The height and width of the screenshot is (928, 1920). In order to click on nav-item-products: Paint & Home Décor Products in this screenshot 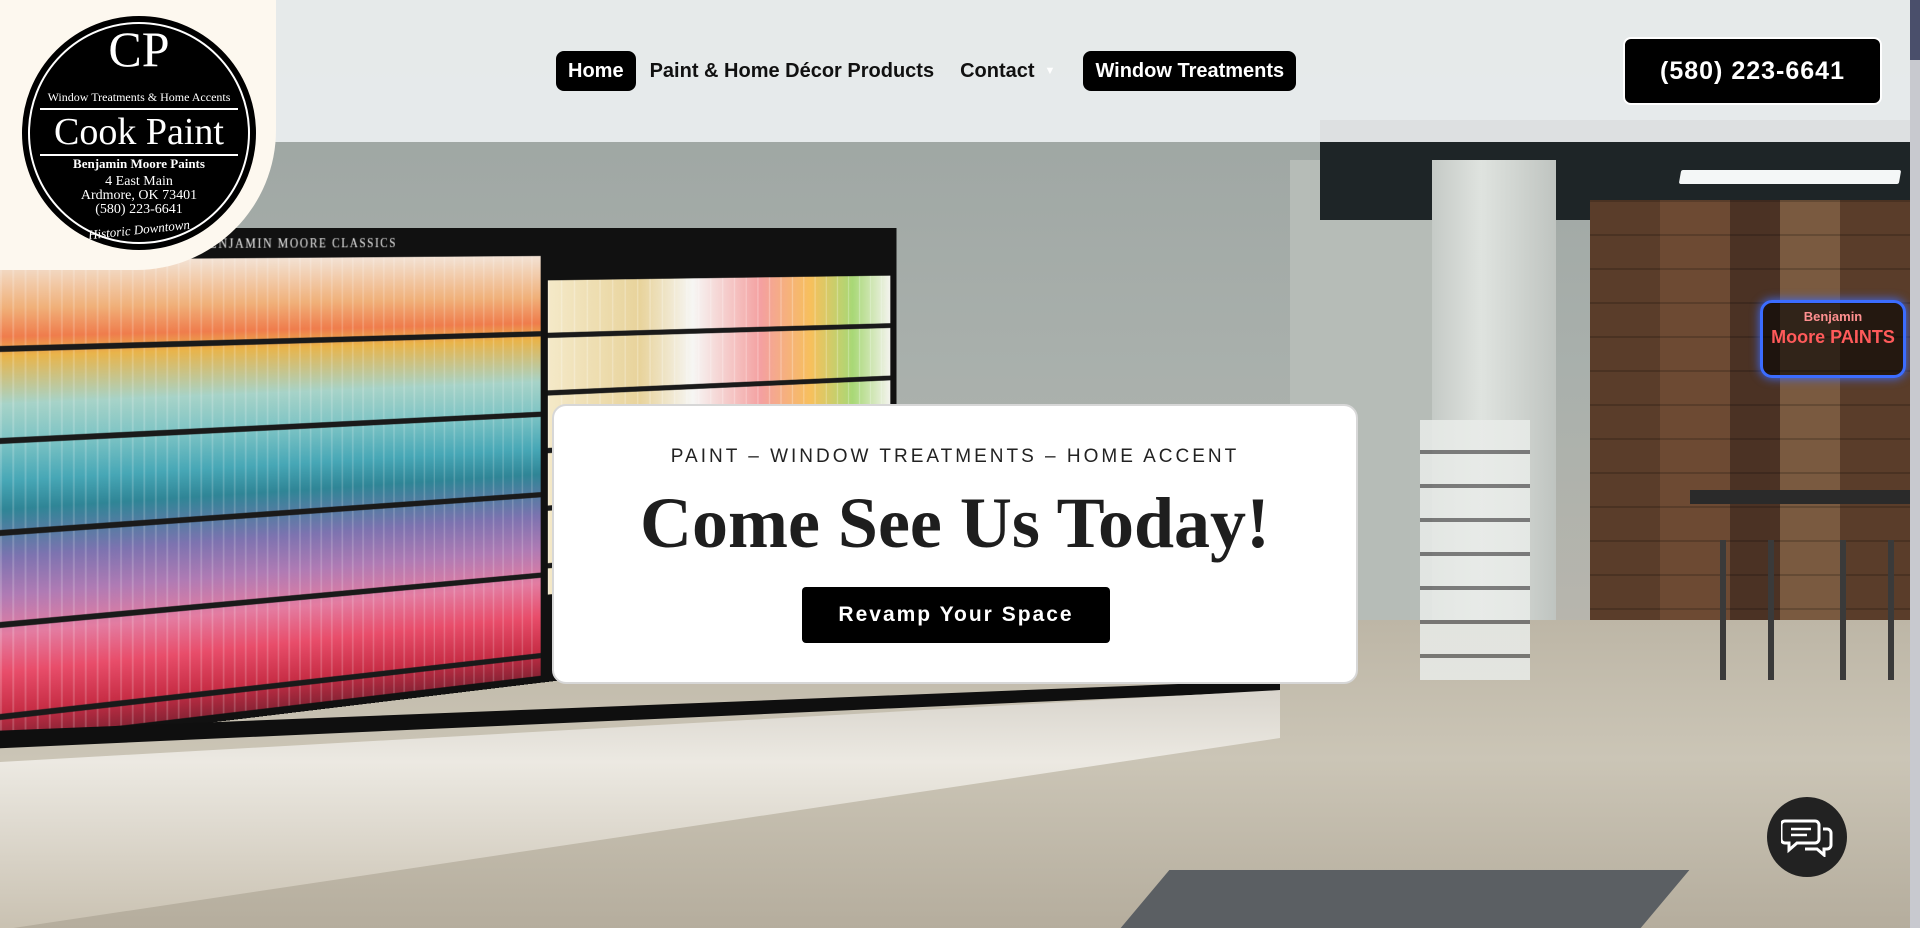, I will do `click(792, 71)`.